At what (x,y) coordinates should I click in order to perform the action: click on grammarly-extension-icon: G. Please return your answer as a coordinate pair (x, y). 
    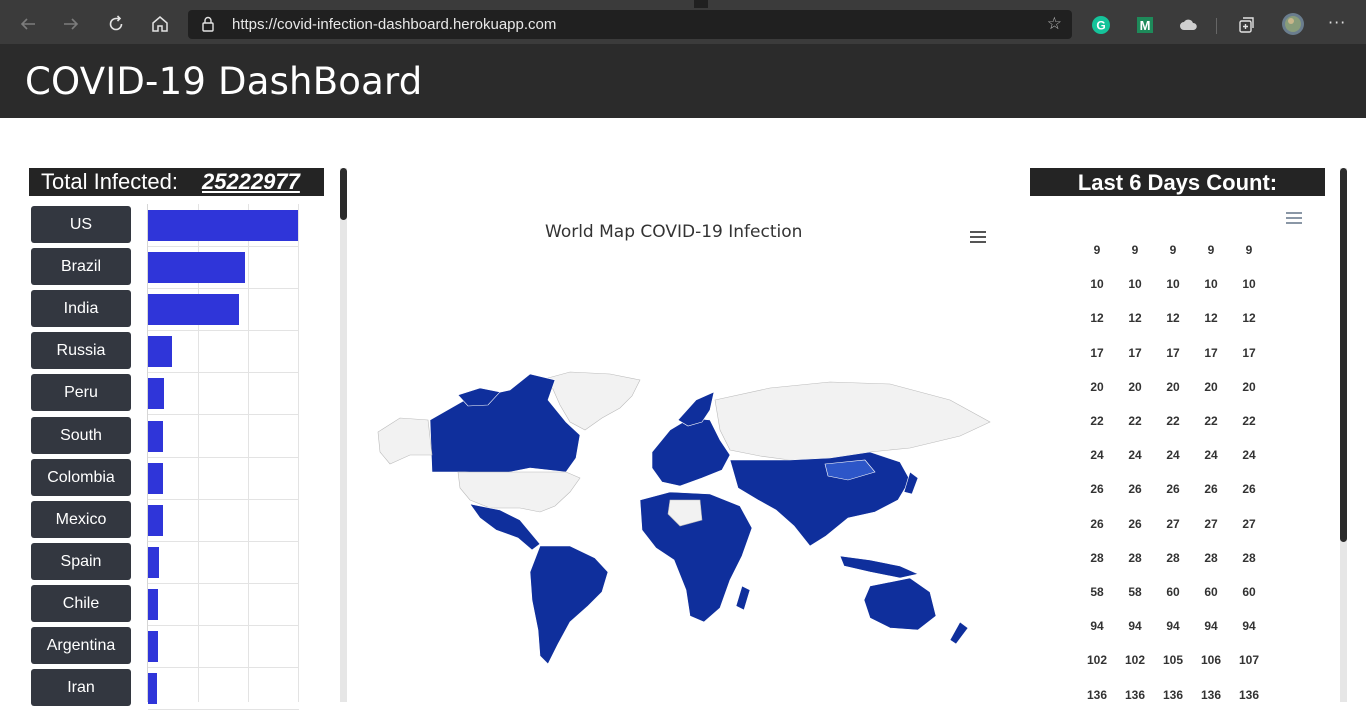
    Looking at the image, I should click on (1101, 25).